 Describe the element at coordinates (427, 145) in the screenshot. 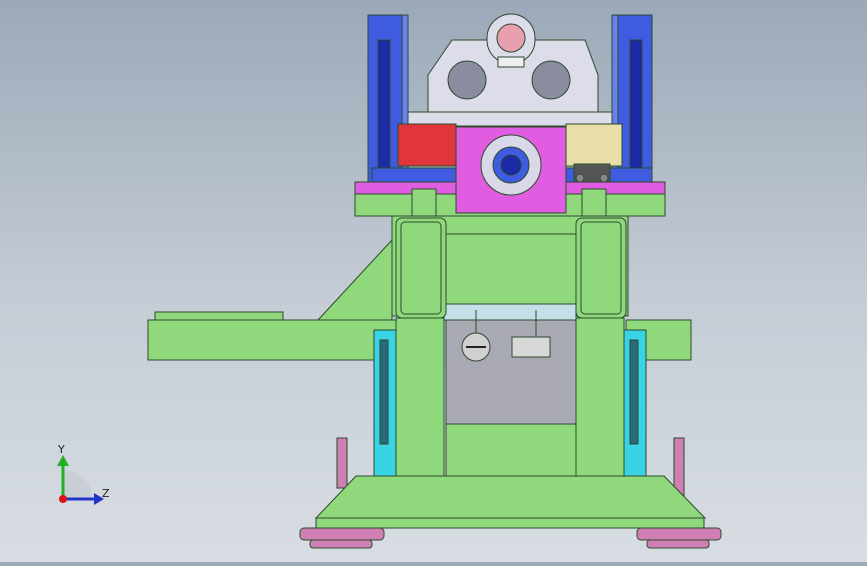

I see `red-block` at that location.